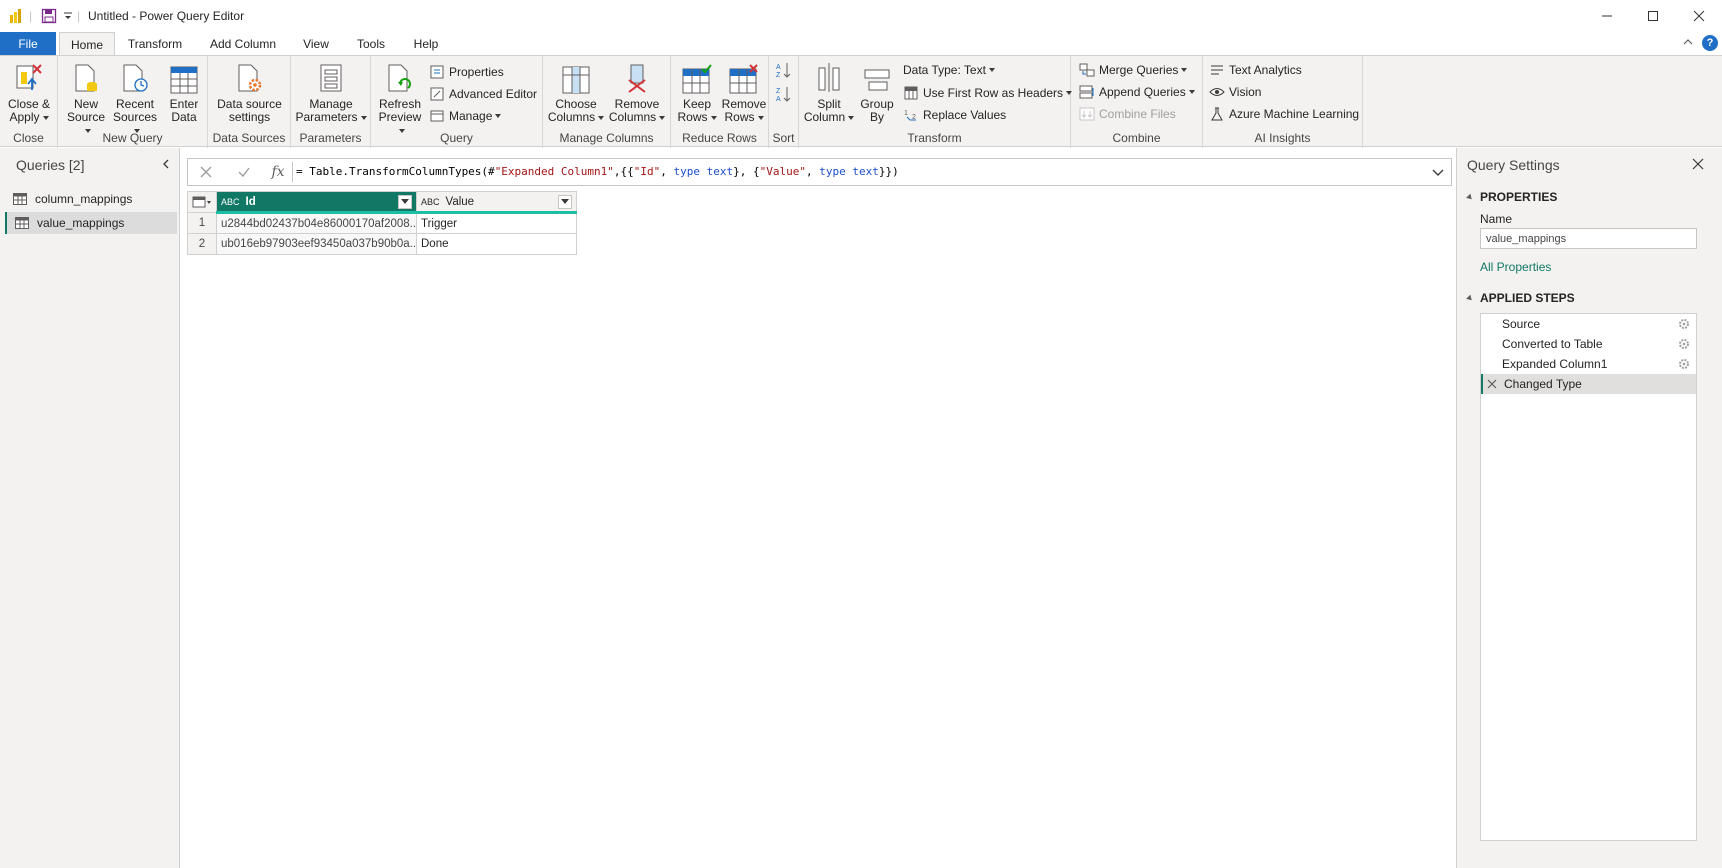 The image size is (1722, 868). I want to click on tab-view: View, so click(316, 44).